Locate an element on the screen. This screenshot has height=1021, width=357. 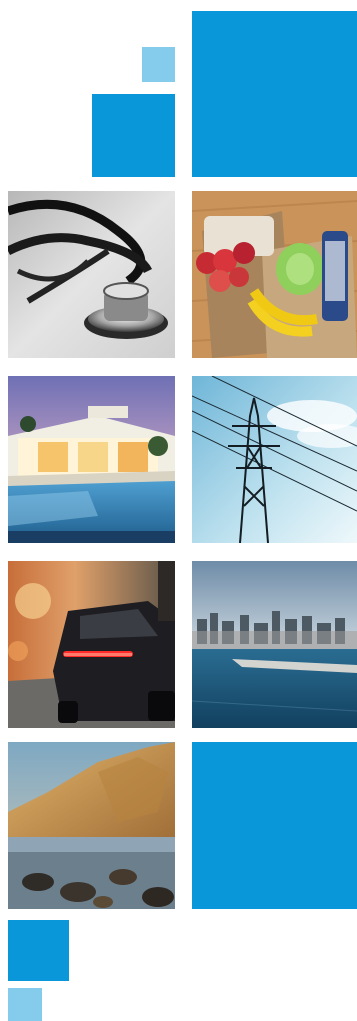
photo-power-line-tower is located at coordinates (274, 459).